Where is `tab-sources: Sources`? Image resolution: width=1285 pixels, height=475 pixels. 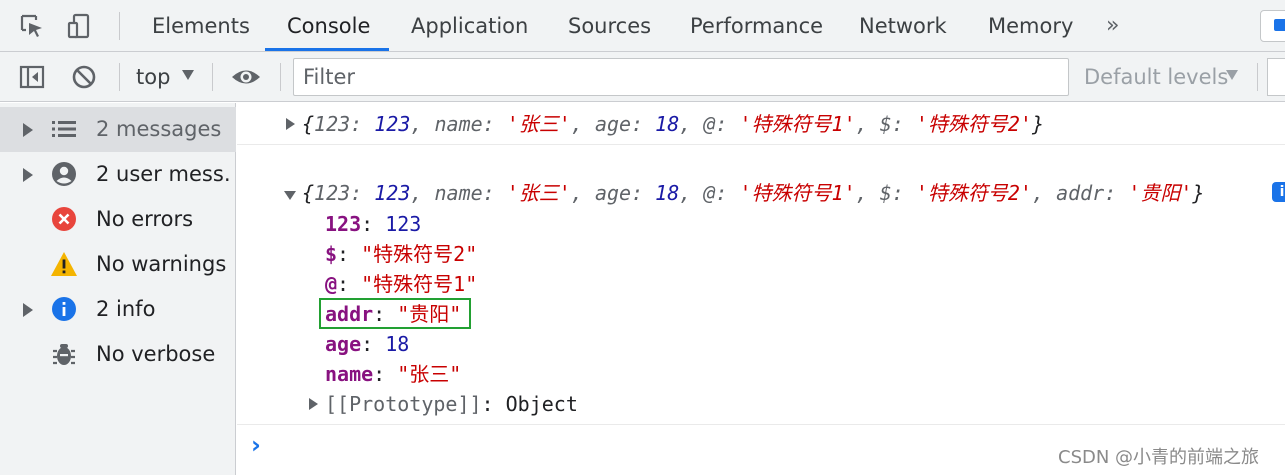 tab-sources: Sources is located at coordinates (609, 25).